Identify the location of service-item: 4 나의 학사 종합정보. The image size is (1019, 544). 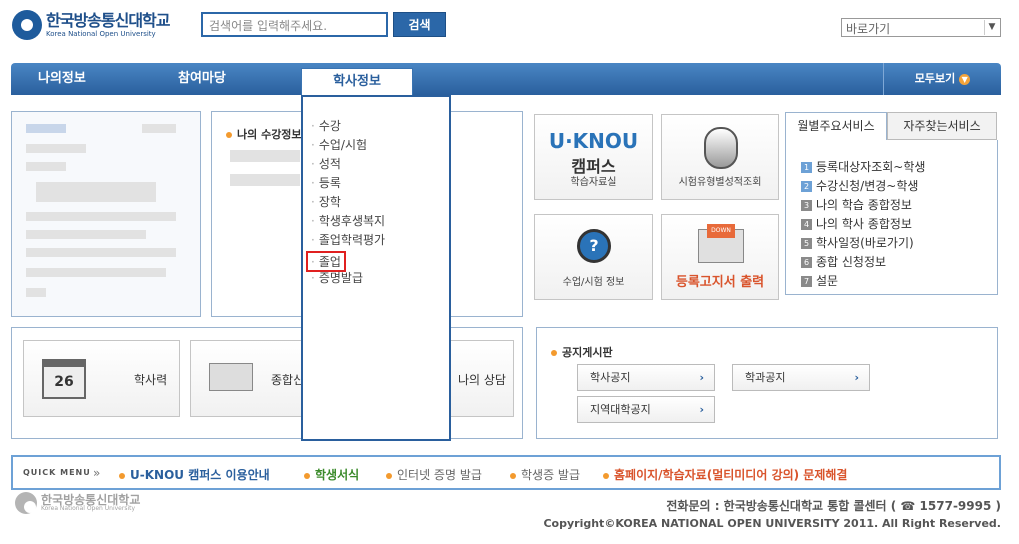
(856, 223).